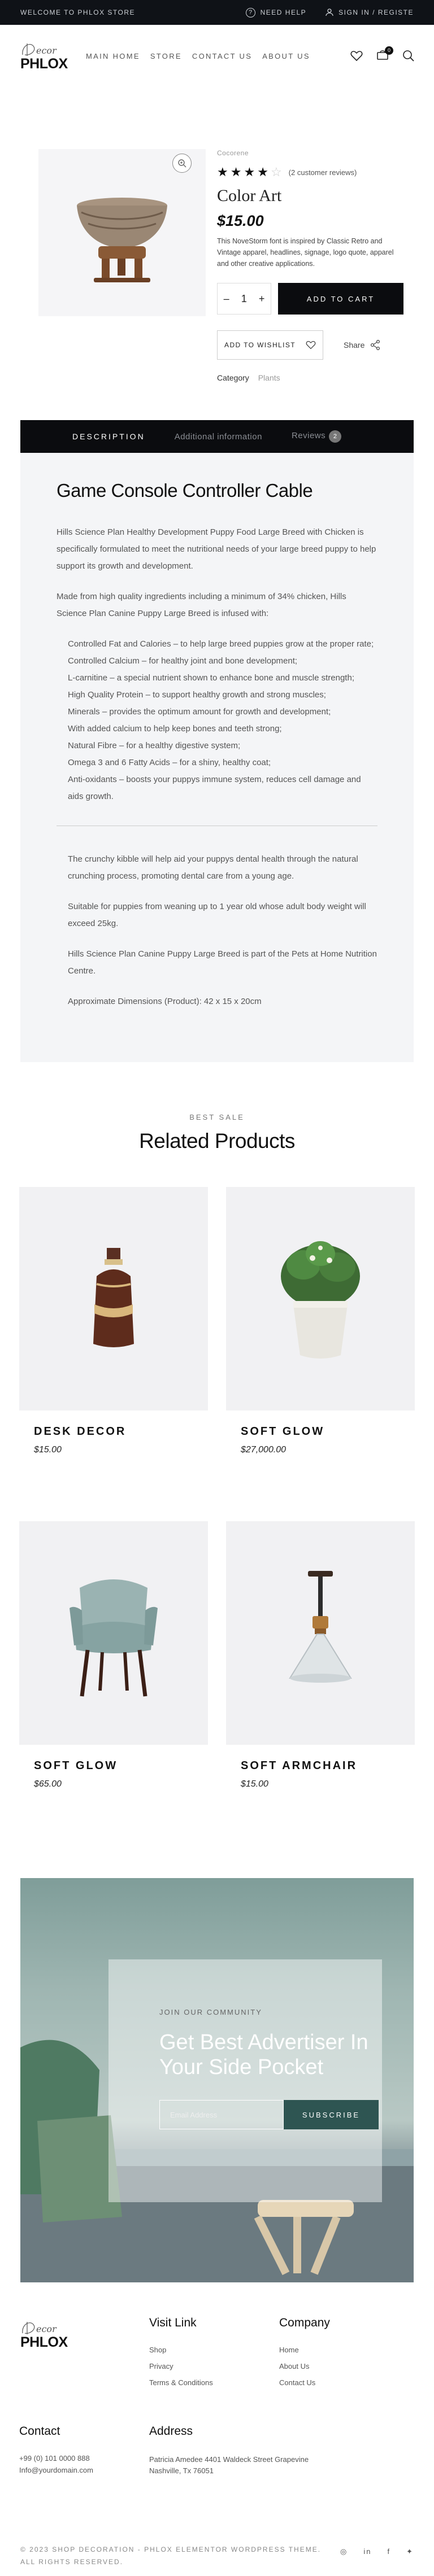  What do you see at coordinates (410, 2552) in the screenshot?
I see `twitter-icon: ✦` at bounding box center [410, 2552].